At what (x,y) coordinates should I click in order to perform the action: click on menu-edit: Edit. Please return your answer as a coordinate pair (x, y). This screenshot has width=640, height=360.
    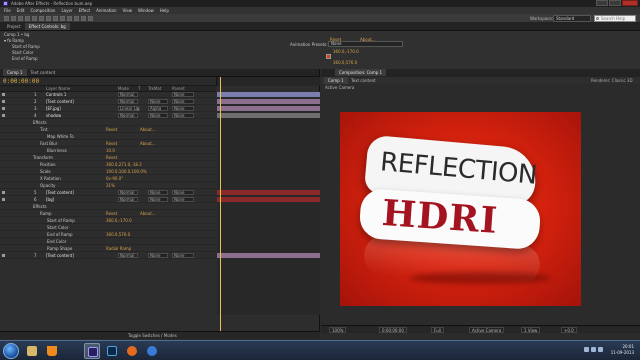
    Looking at the image, I should click on (21, 10).